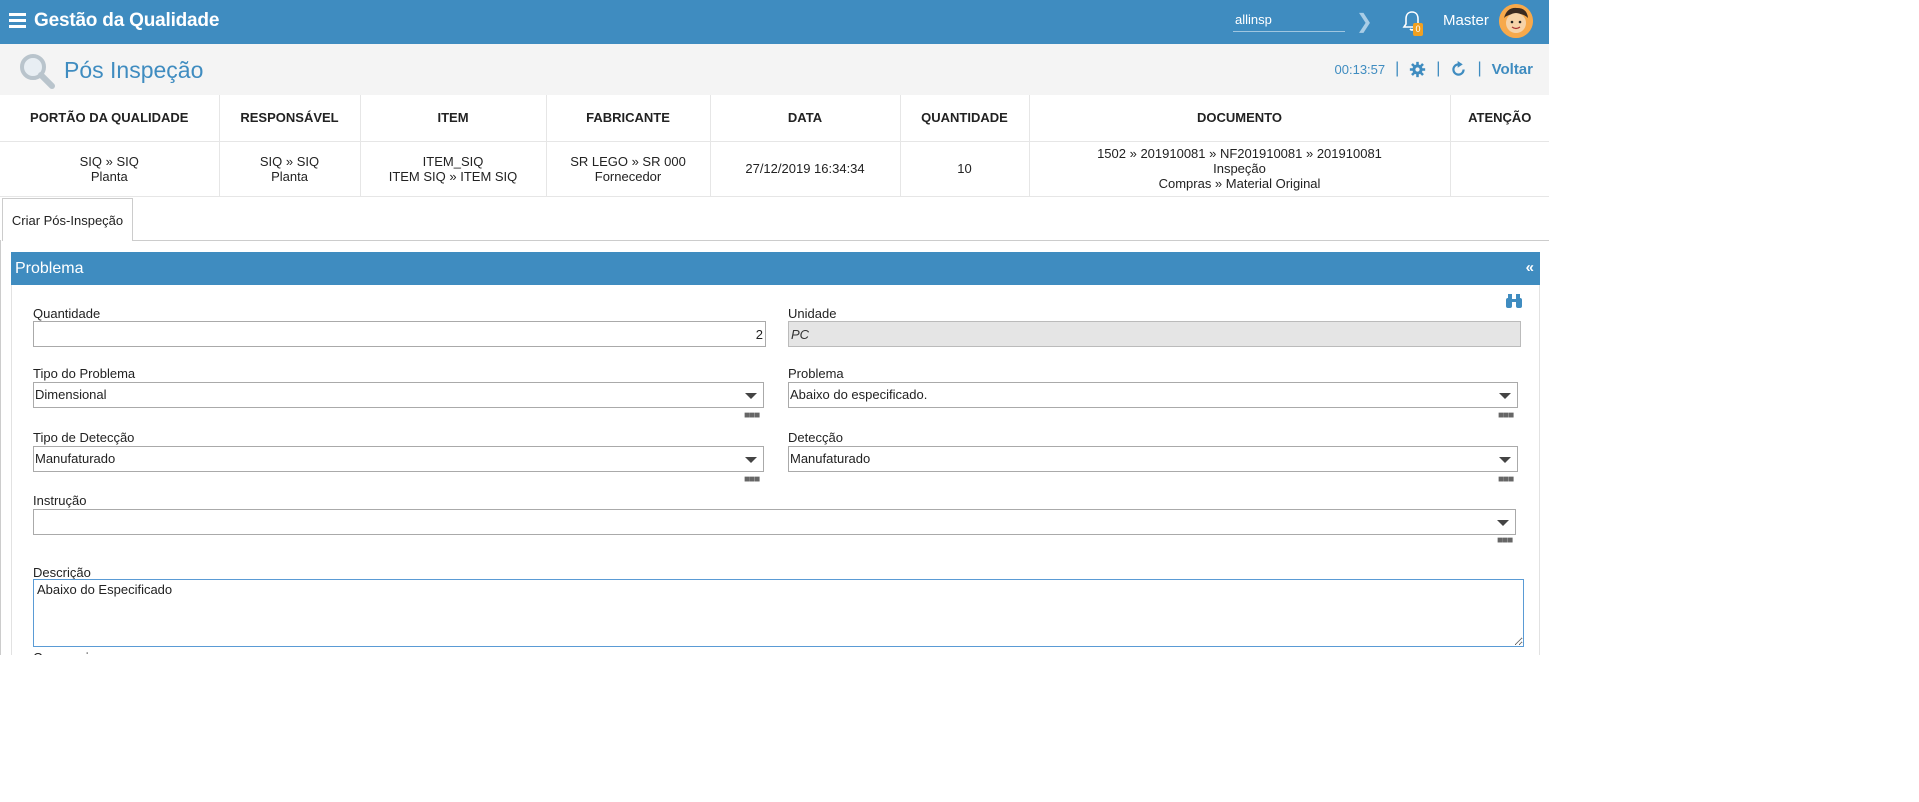  What do you see at coordinates (1516, 21) in the screenshot?
I see `avatar` at bounding box center [1516, 21].